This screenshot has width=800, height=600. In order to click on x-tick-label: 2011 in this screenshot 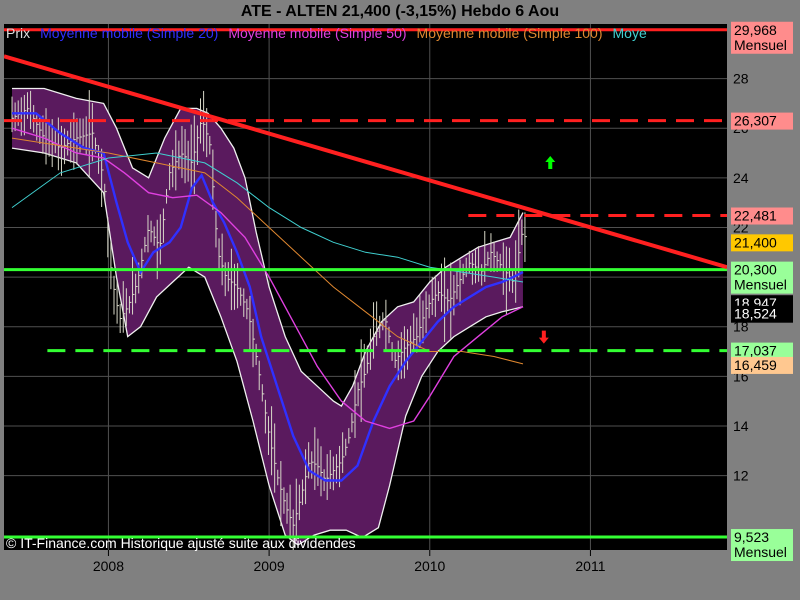, I will do `click(590, 566)`.